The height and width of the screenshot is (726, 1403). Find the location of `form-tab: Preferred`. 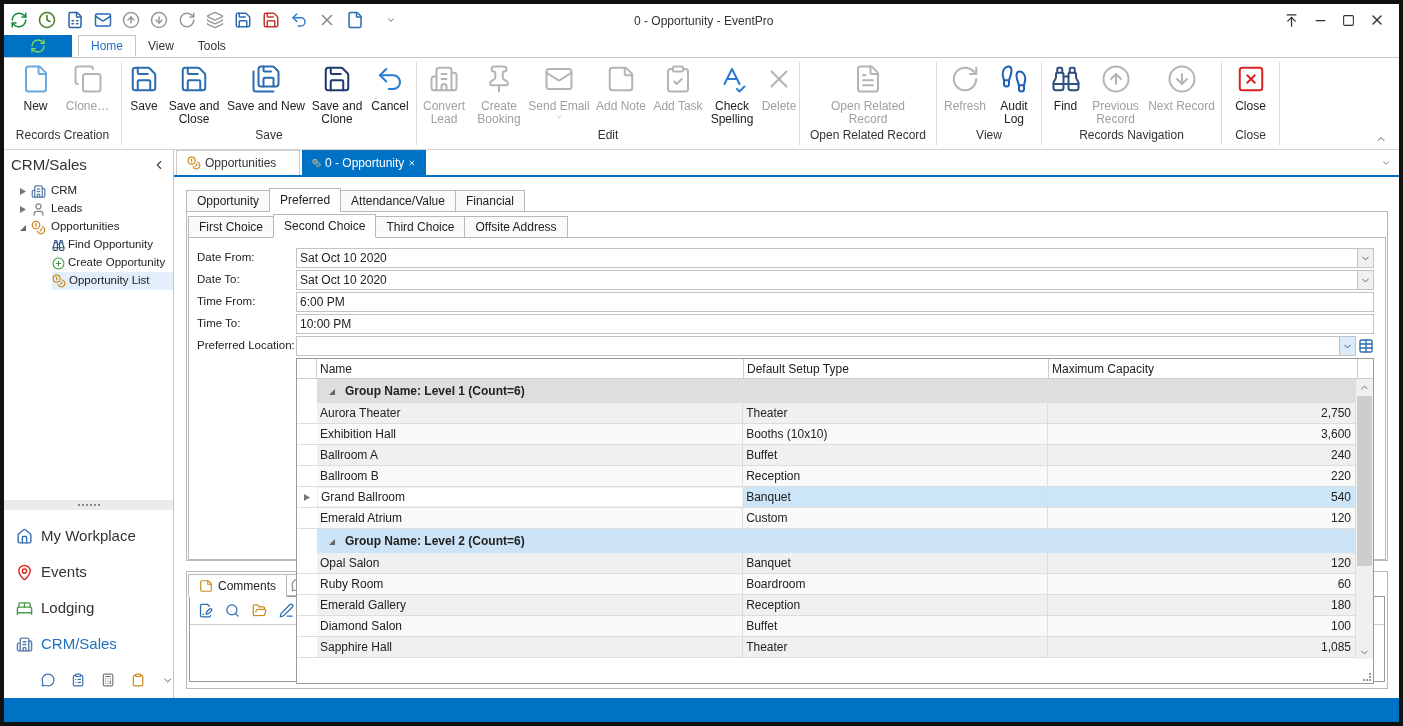

form-tab: Preferred is located at coordinates (305, 200).